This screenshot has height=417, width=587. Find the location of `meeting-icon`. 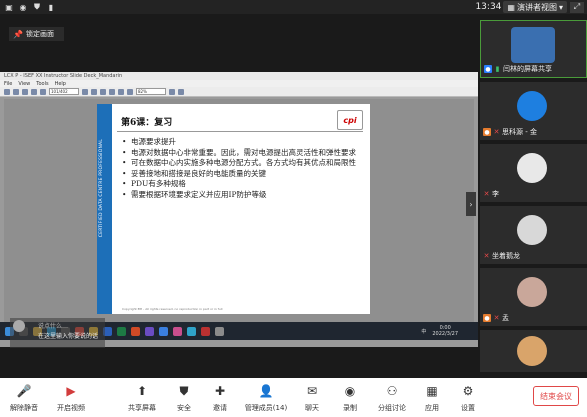

meeting-icon is located at coordinates (163, 331).